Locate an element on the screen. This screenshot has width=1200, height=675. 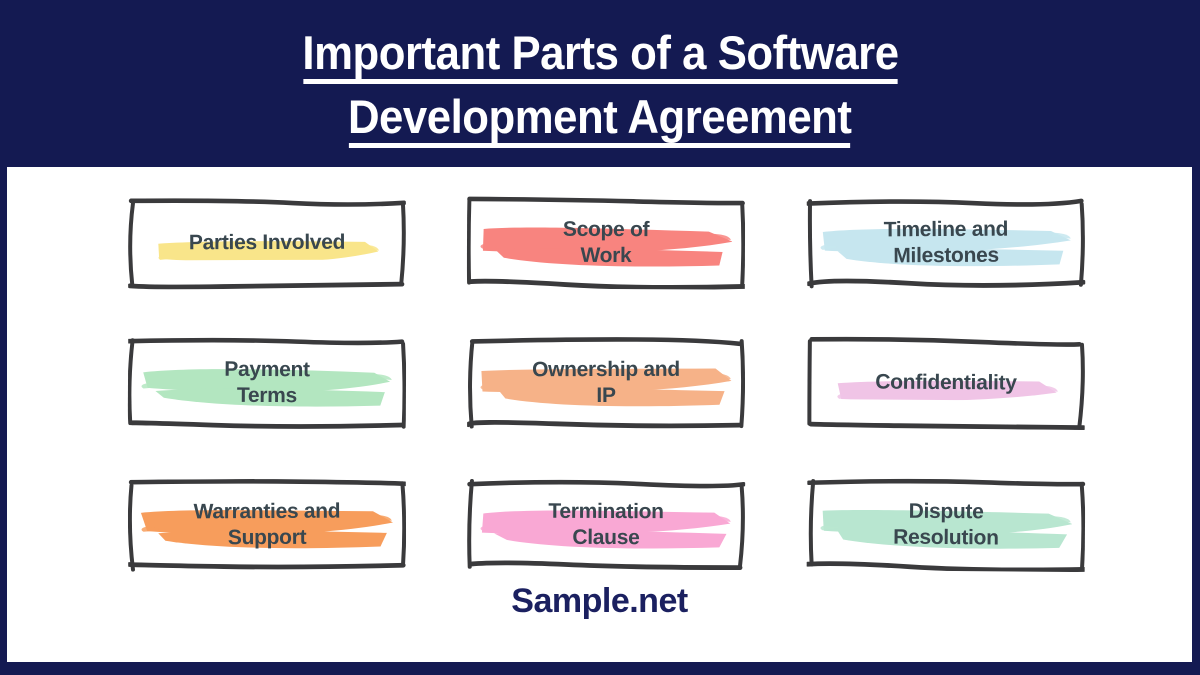
card-label: Ownership and IP is located at coordinates (606, 382).